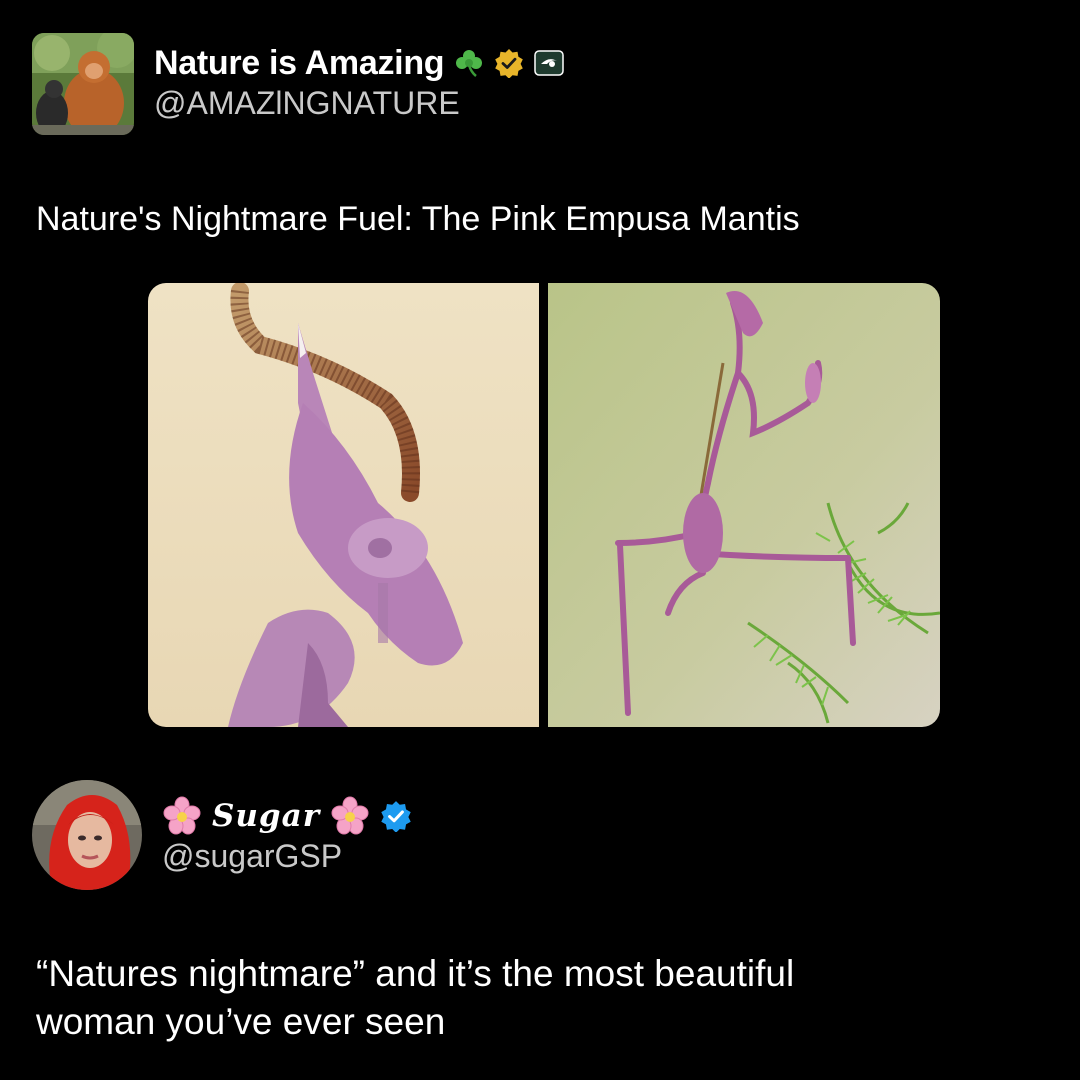 This screenshot has width=1080, height=1080. What do you see at coordinates (540, 84) in the screenshot?
I see `tweet-header: Nature is Amazing @AMAZlNGNATURE` at bounding box center [540, 84].